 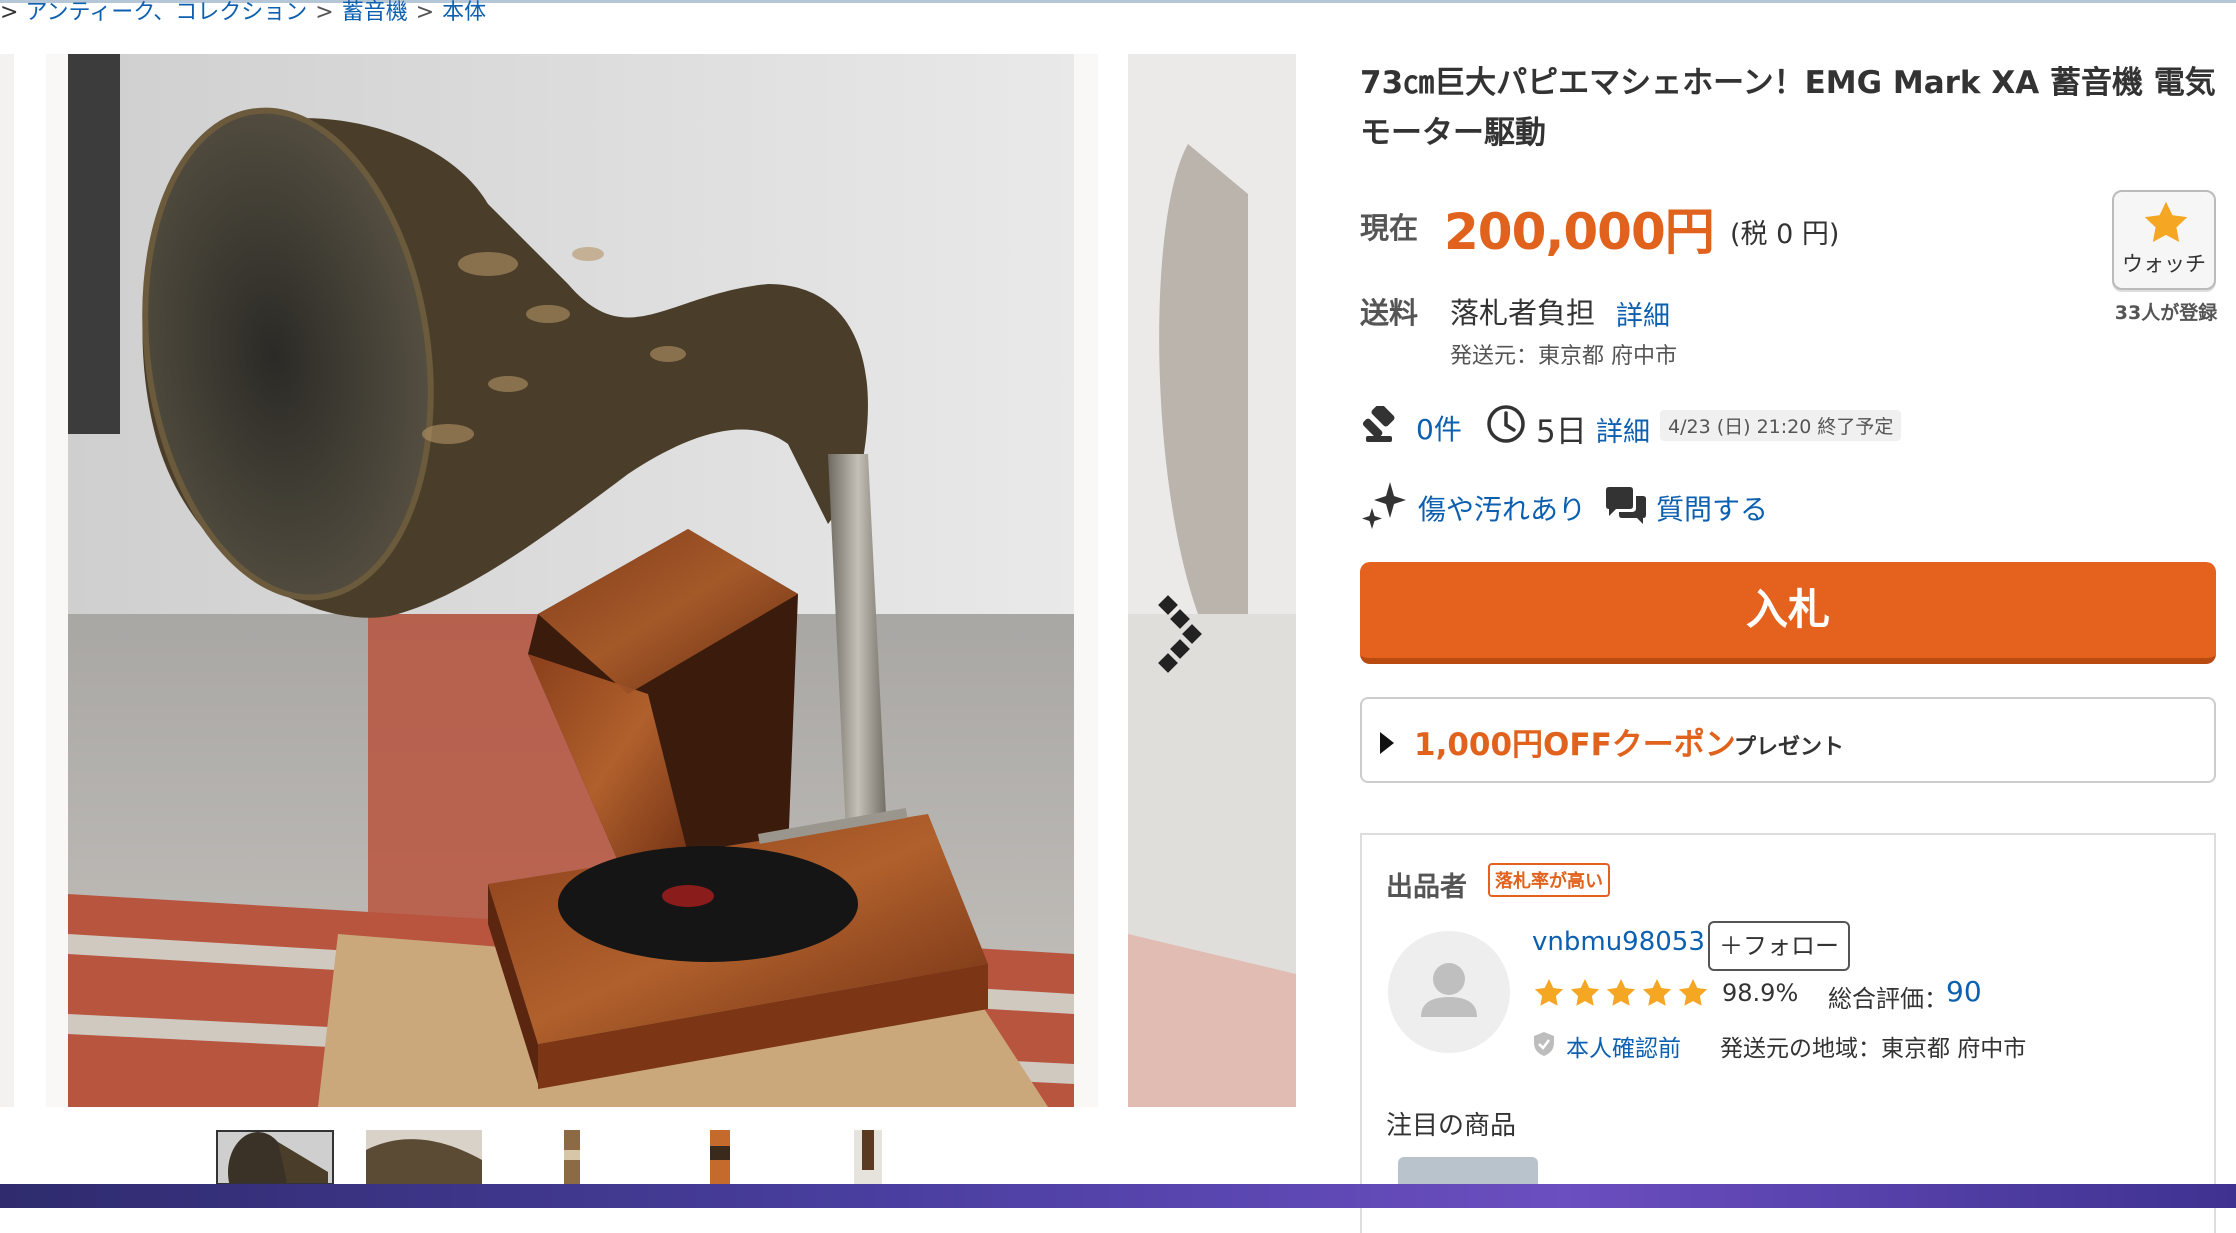 What do you see at coordinates (1563, 356) in the screenshot?
I see `ship-from: 発送元：東京都 府中市` at bounding box center [1563, 356].